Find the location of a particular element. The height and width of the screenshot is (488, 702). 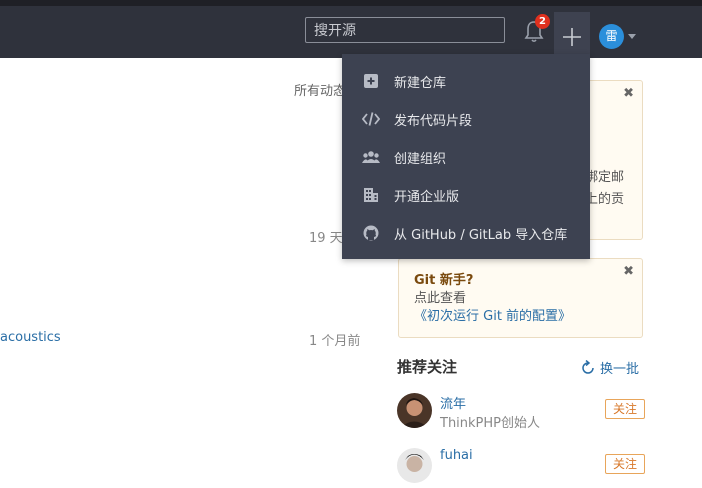

card-text: 点此查看 《初次运行 Git 前的配置》 is located at coordinates (519, 308).